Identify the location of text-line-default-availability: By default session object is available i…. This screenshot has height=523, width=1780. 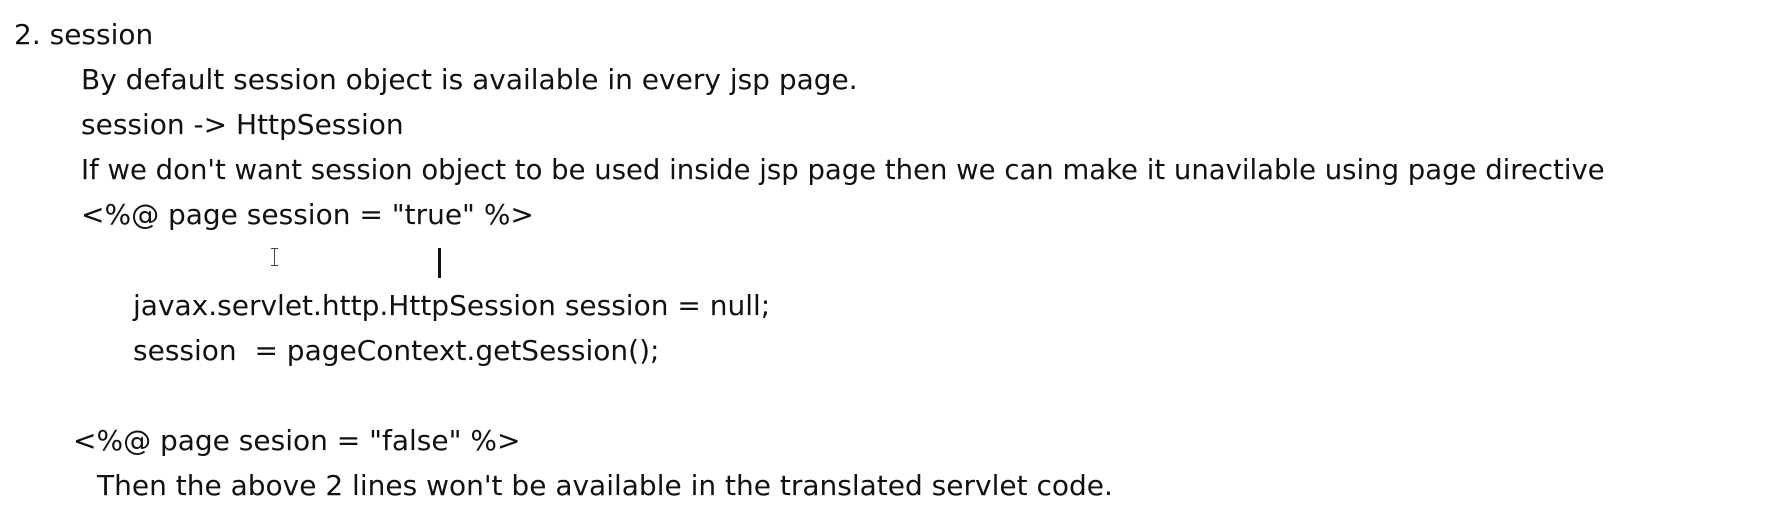
(469, 79).